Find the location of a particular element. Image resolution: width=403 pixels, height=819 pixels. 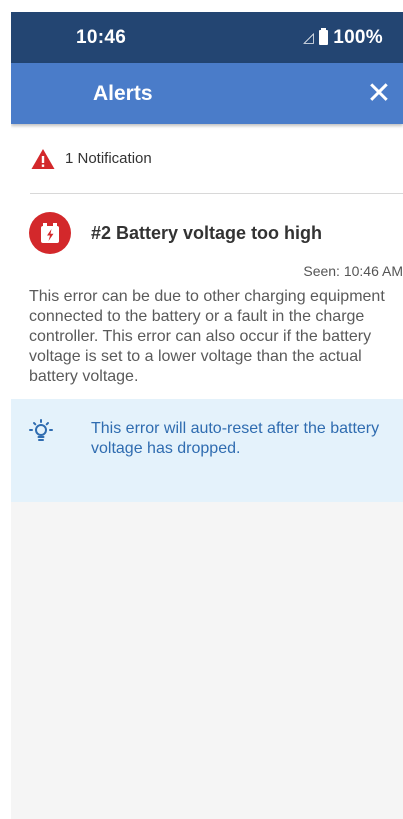

alert-title: #2 Battery voltage too high is located at coordinates (207, 232).